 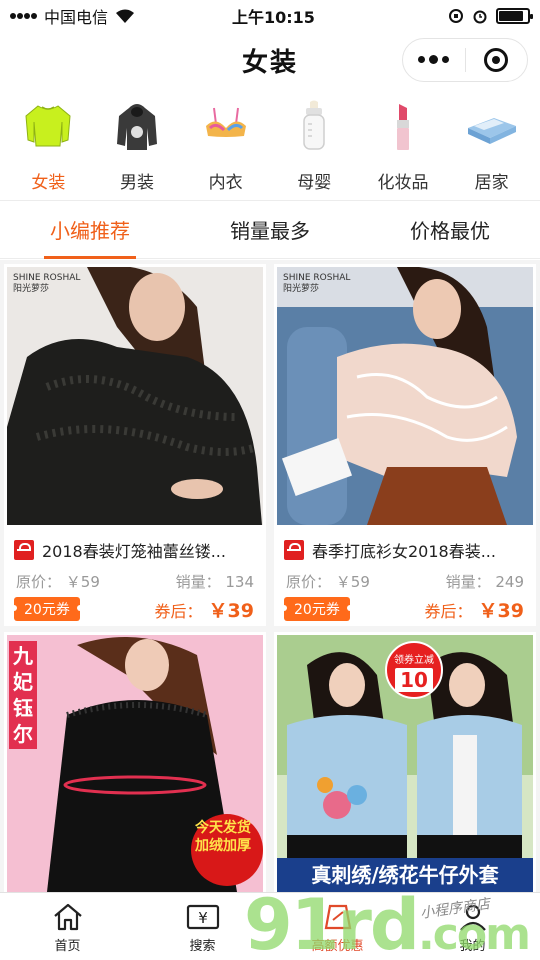 I want to click on home-icon, so click(x=68, y=917).